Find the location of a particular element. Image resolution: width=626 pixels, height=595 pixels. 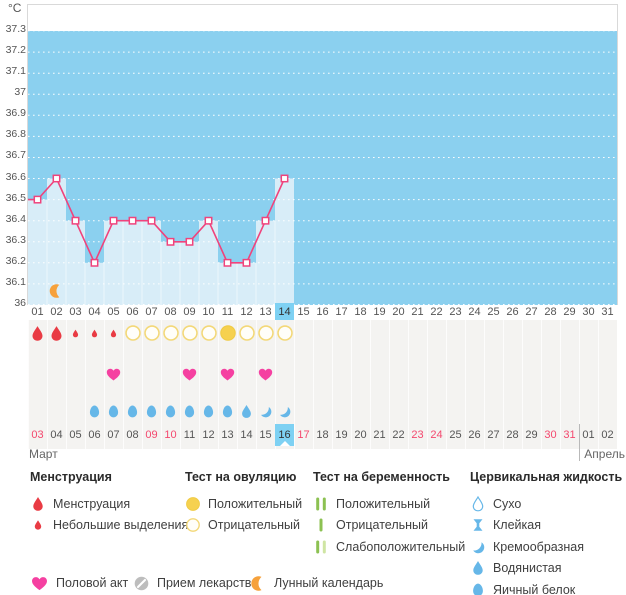

calendar-date-cell: 25 is located at coordinates (455, 435).